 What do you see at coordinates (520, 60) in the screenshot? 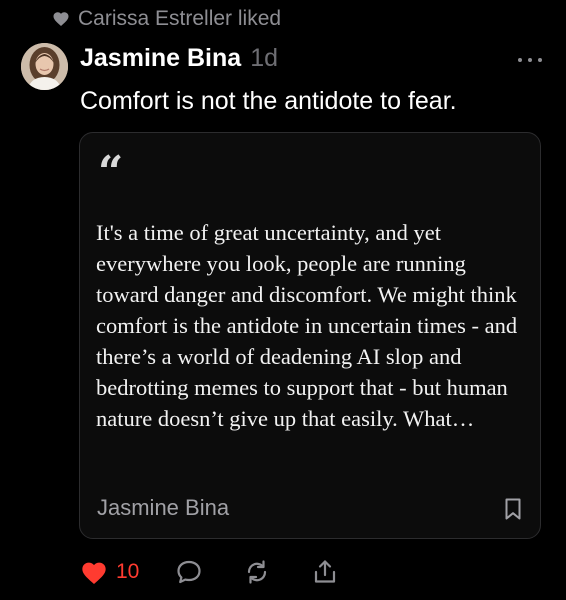
I see `more-horizontal-icon` at bounding box center [520, 60].